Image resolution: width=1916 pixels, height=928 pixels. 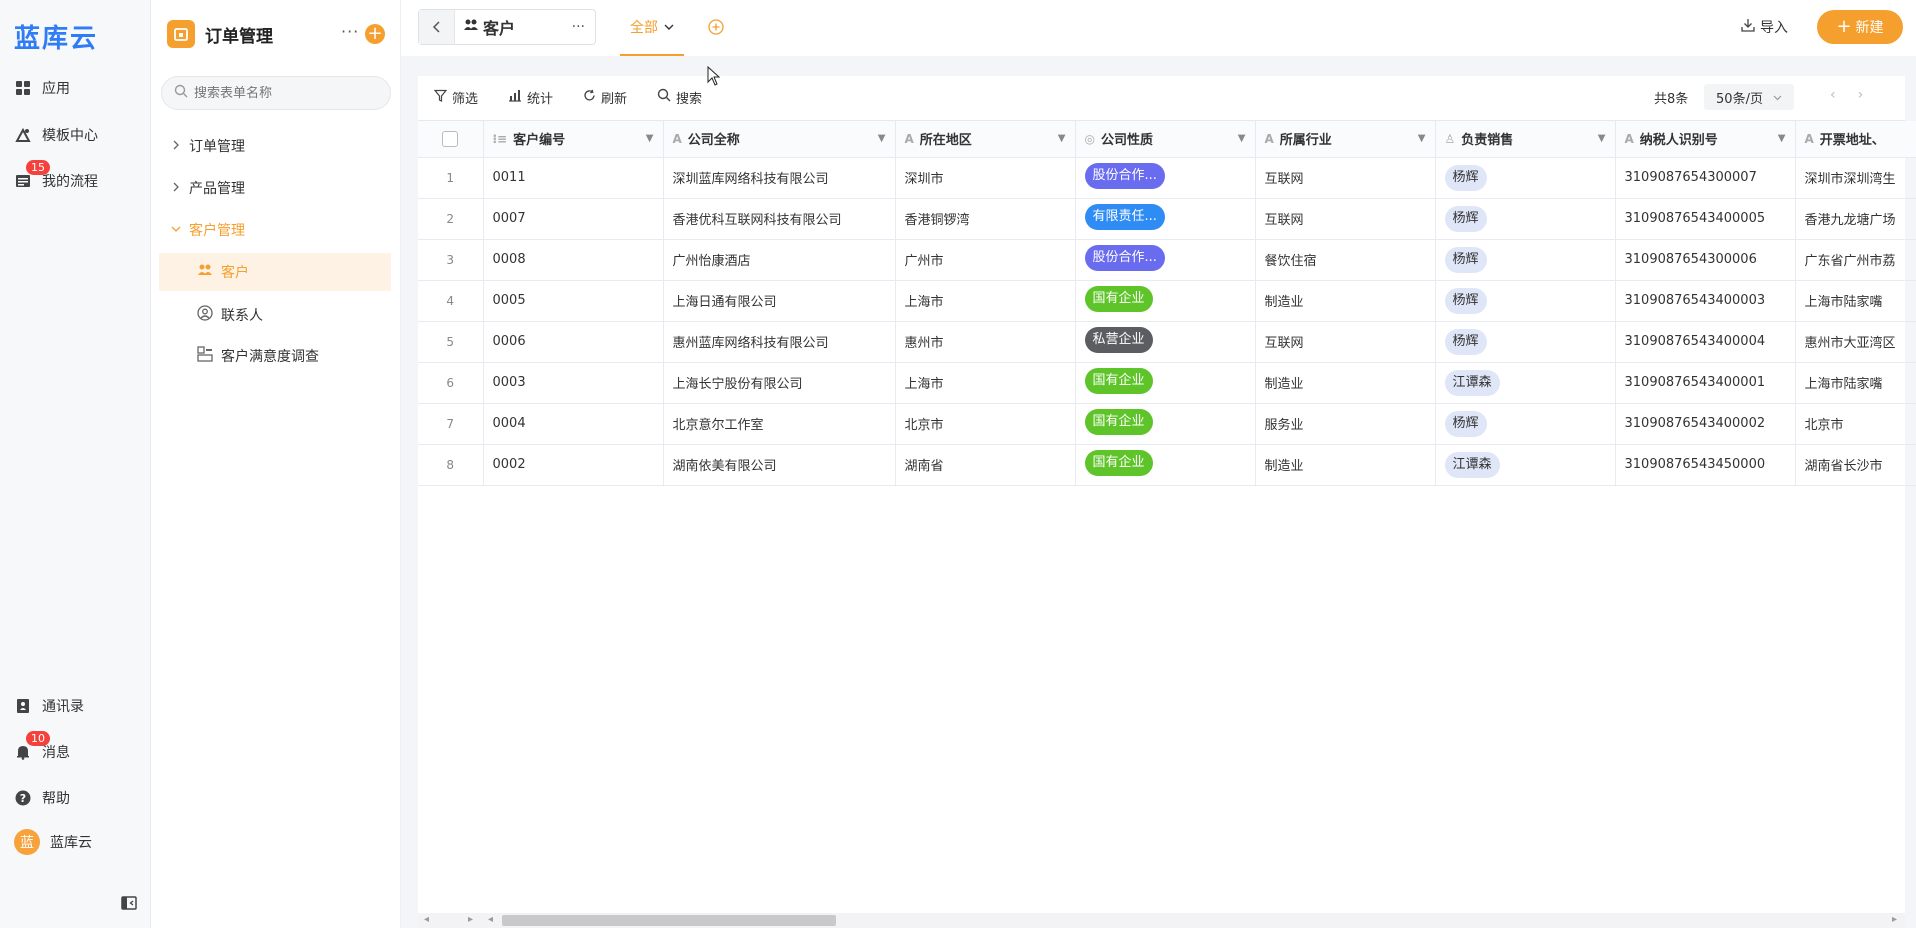 What do you see at coordinates (1855, 178) in the screenshot?
I see `address-cell: 深圳市深圳湾生` at bounding box center [1855, 178].